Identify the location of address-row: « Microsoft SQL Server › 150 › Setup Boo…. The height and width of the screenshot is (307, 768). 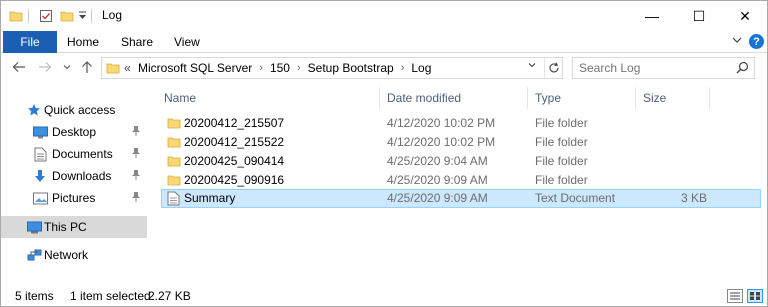
(384, 68).